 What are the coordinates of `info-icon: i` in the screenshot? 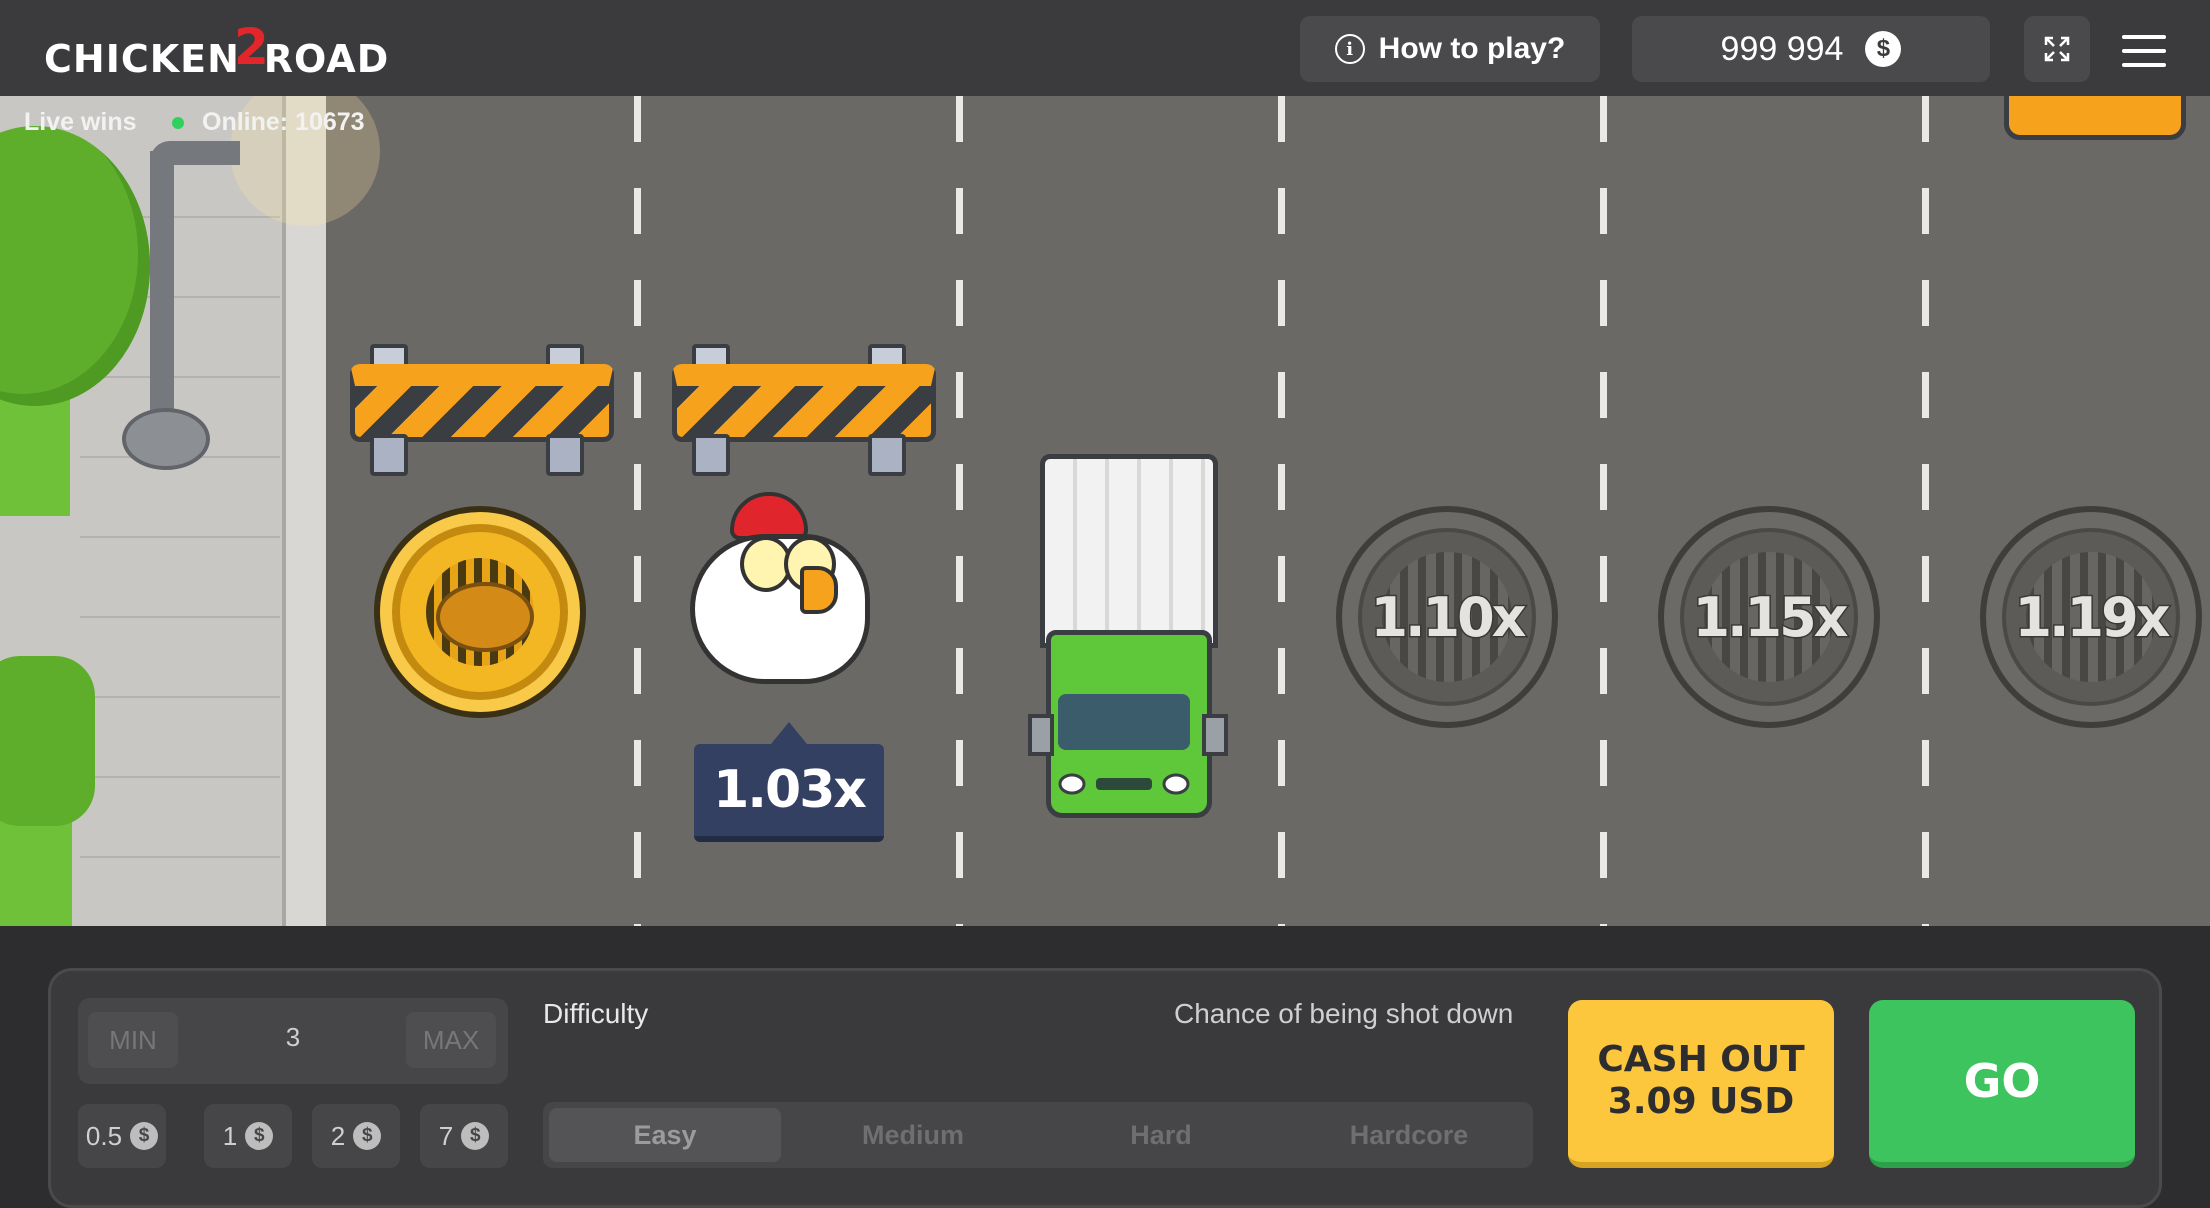 It's located at (1349, 49).